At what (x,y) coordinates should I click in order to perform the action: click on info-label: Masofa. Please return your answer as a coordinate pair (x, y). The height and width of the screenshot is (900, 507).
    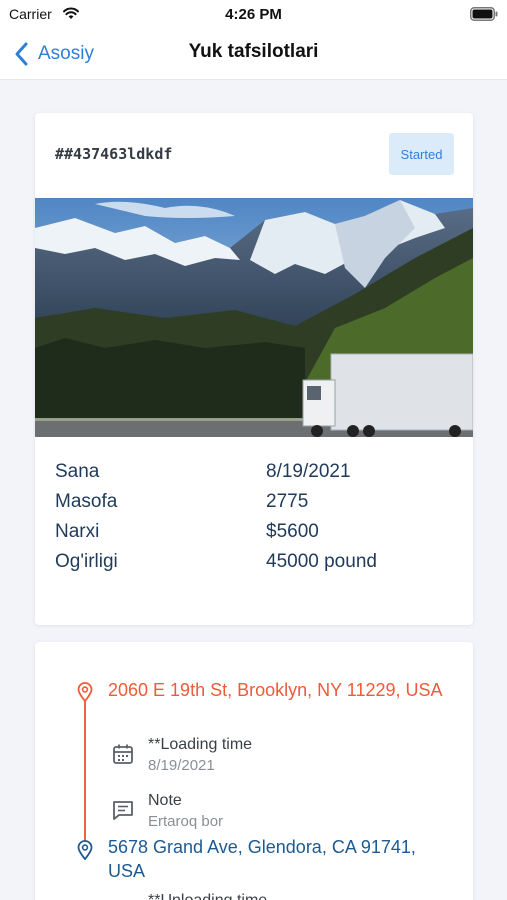
    Looking at the image, I should click on (86, 501).